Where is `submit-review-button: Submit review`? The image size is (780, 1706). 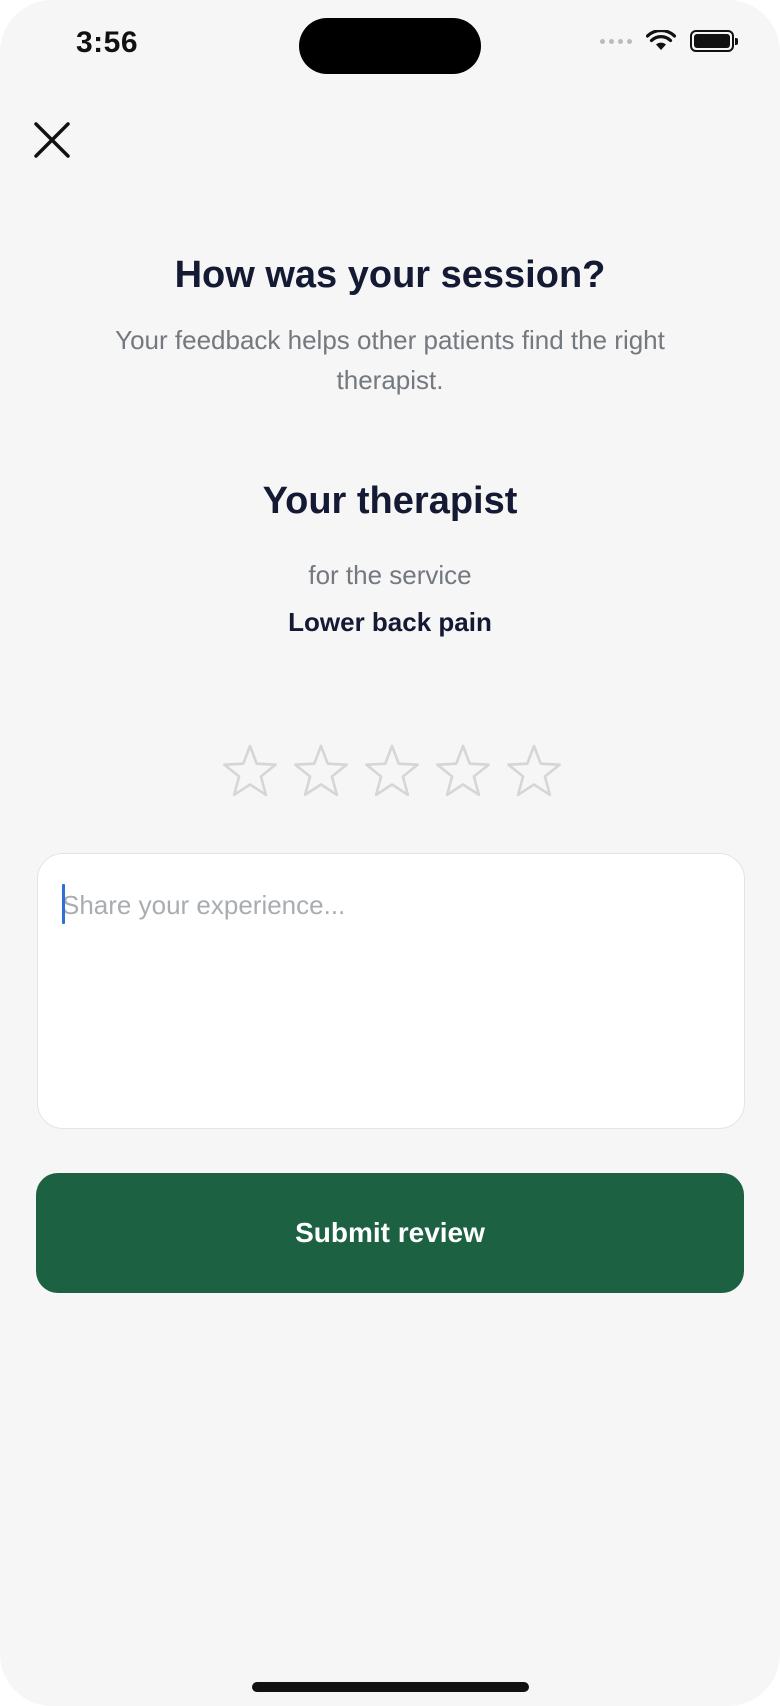 submit-review-button: Submit review is located at coordinates (390, 1233).